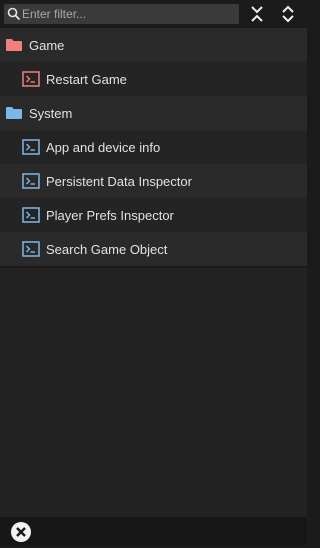 Image resolution: width=320 pixels, height=548 pixels. Describe the element at coordinates (153, 113) in the screenshot. I see `category-system: System` at that location.